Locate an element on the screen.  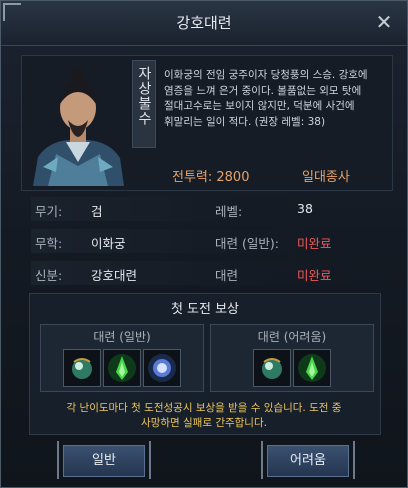
identity-label: 신분: is located at coordinates (49, 275).